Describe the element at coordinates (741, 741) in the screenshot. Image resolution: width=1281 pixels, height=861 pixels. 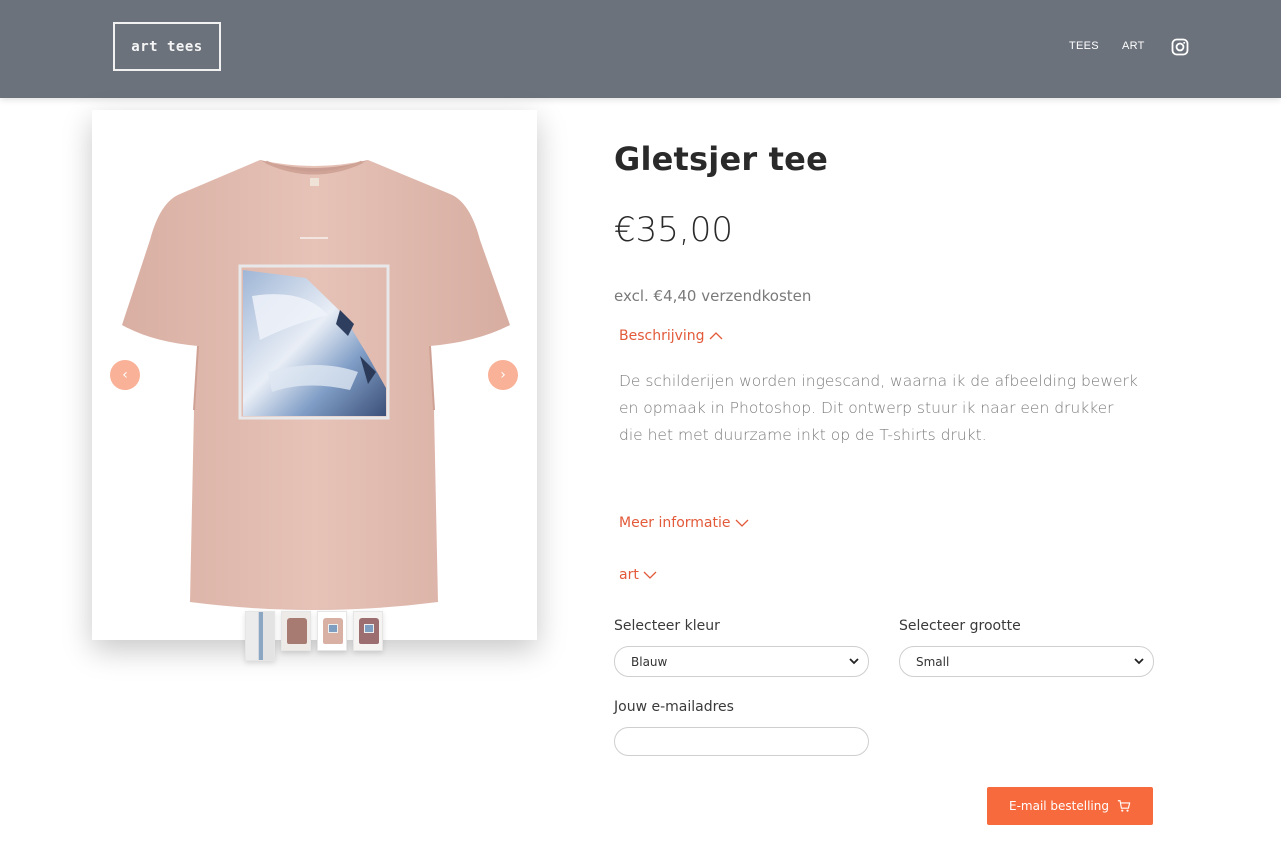
I see `email-input` at that location.